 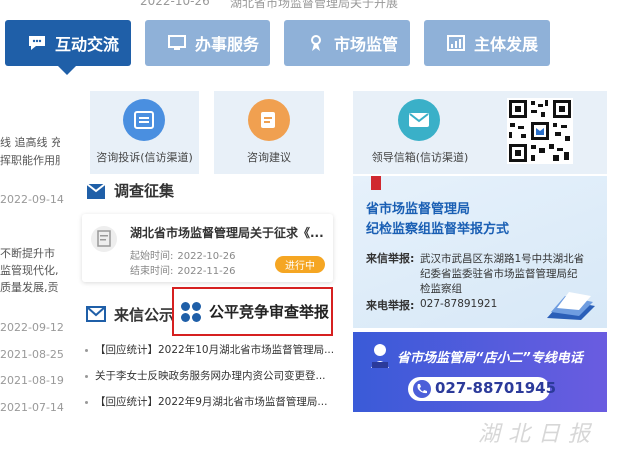 I want to click on start-date: 2022-10-26, so click(x=206, y=256).